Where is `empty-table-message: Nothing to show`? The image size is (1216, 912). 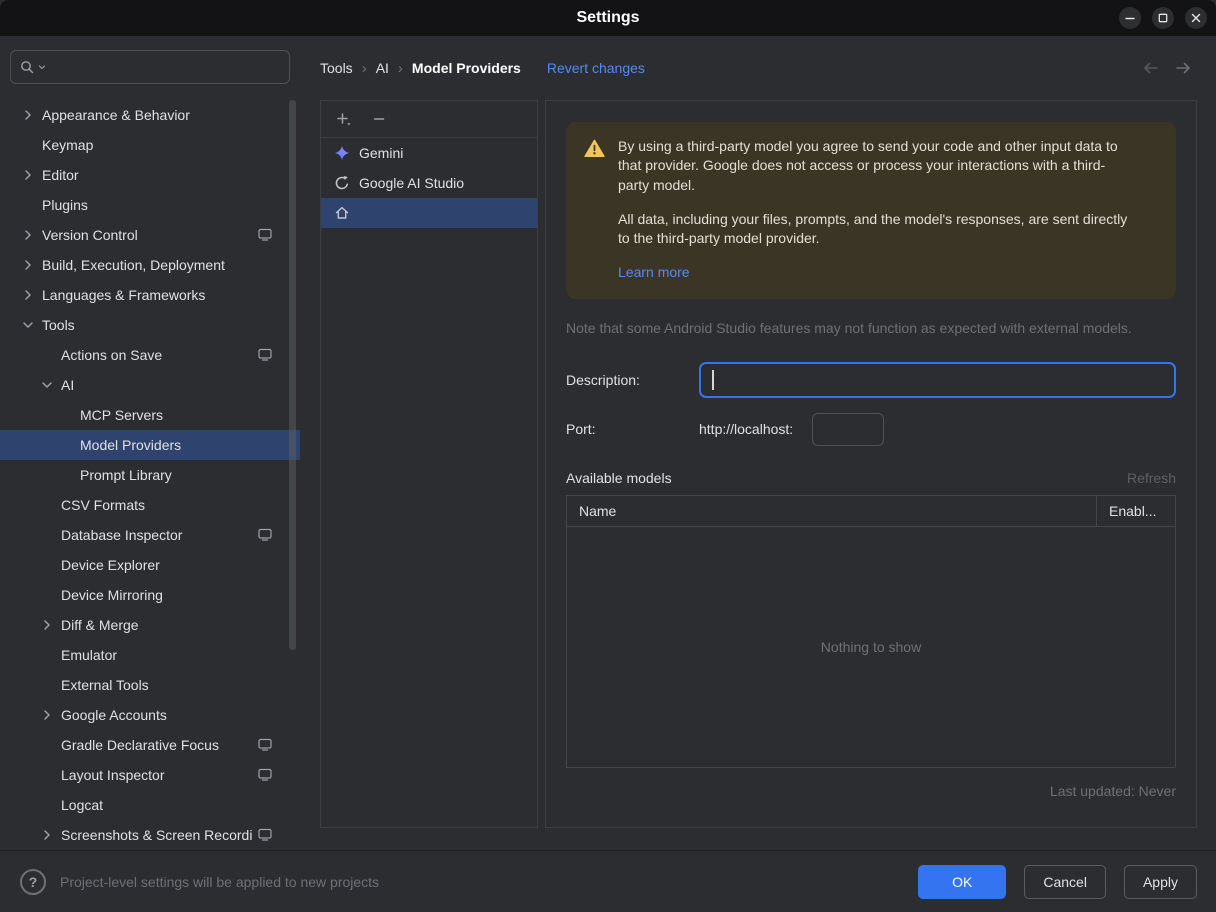
empty-table-message: Nothing to show is located at coordinates (871, 646).